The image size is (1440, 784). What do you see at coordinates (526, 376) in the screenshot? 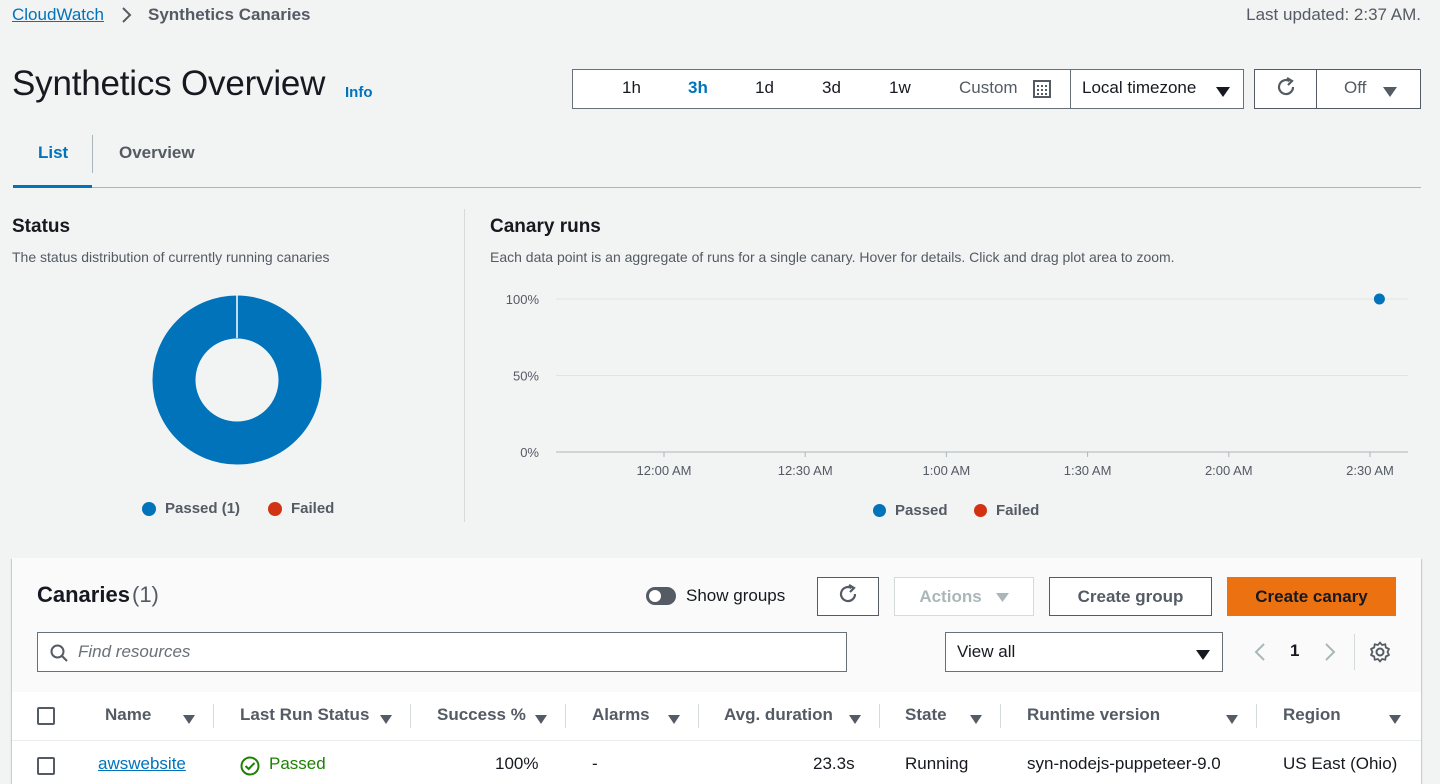
I see `y-tick-label: 50%` at bounding box center [526, 376].